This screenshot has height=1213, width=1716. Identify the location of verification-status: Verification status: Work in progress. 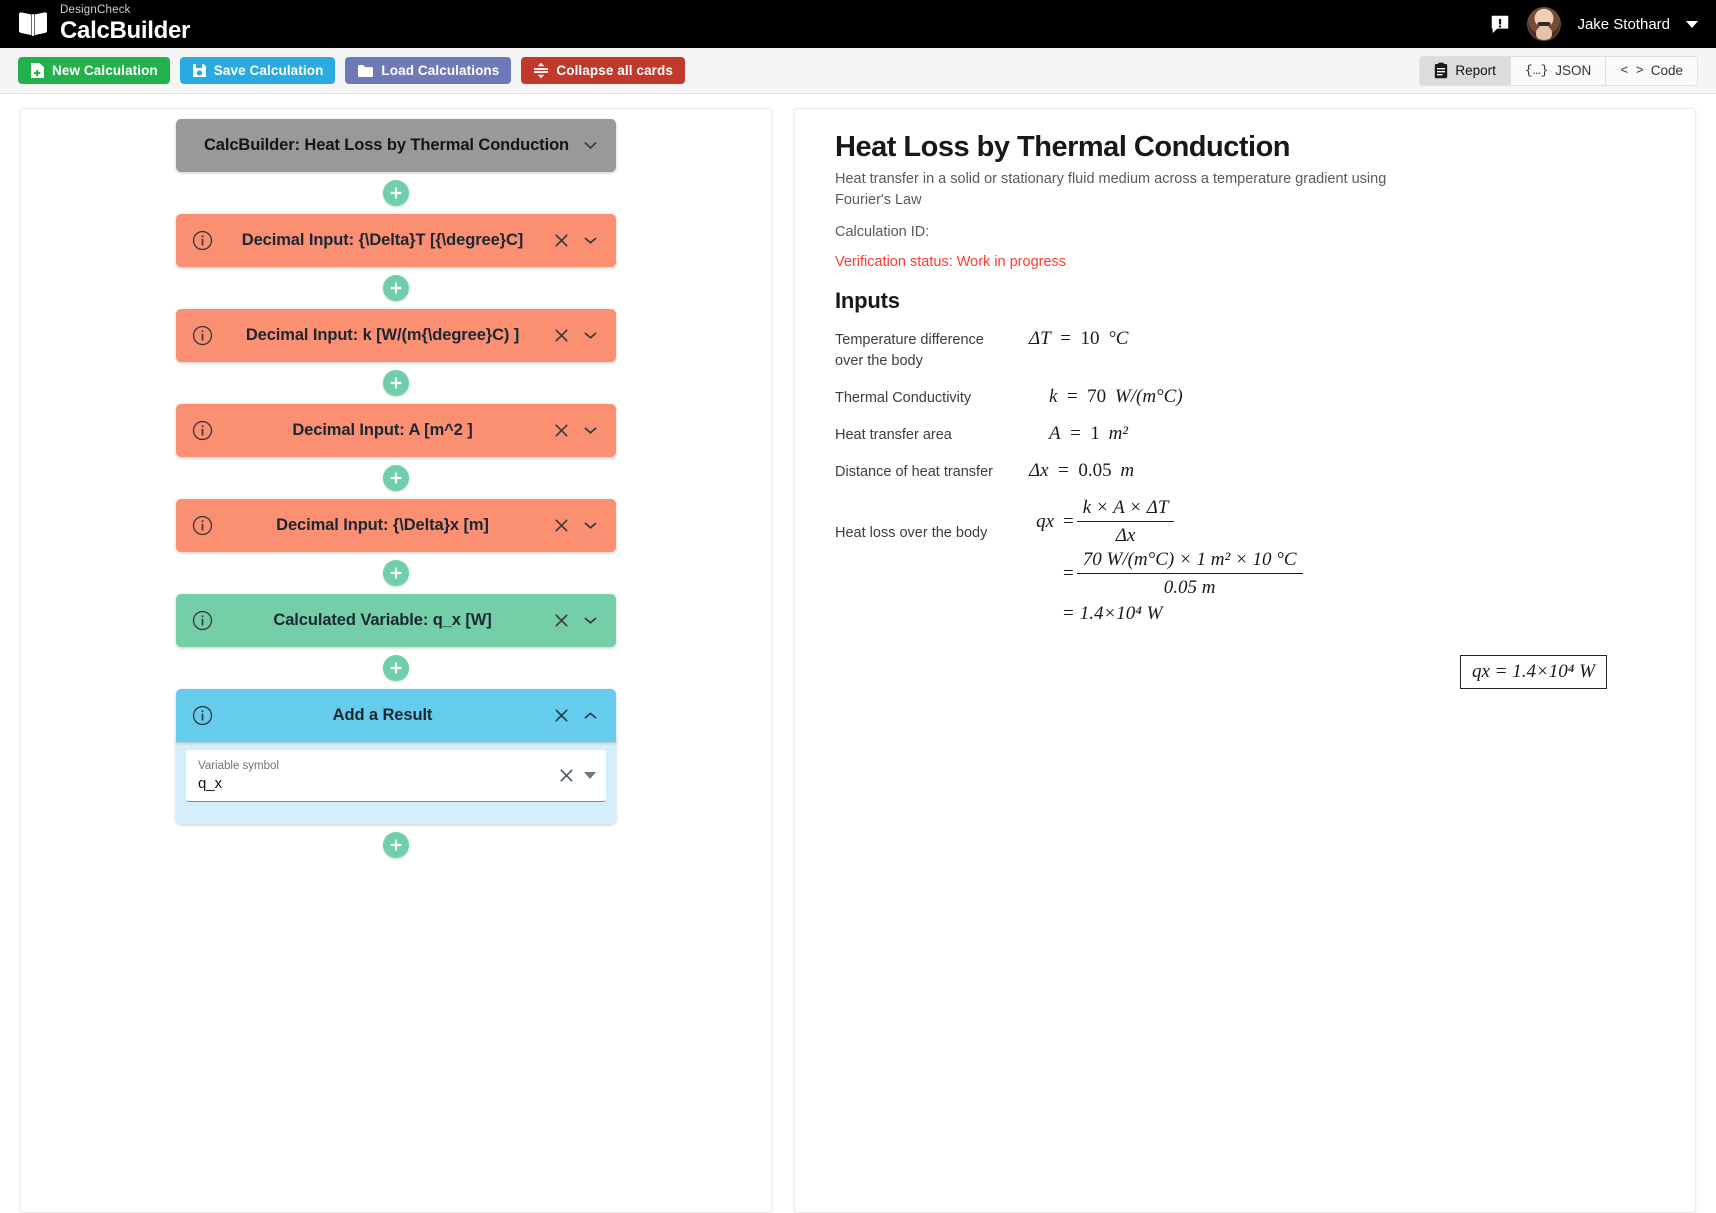
(951, 262).